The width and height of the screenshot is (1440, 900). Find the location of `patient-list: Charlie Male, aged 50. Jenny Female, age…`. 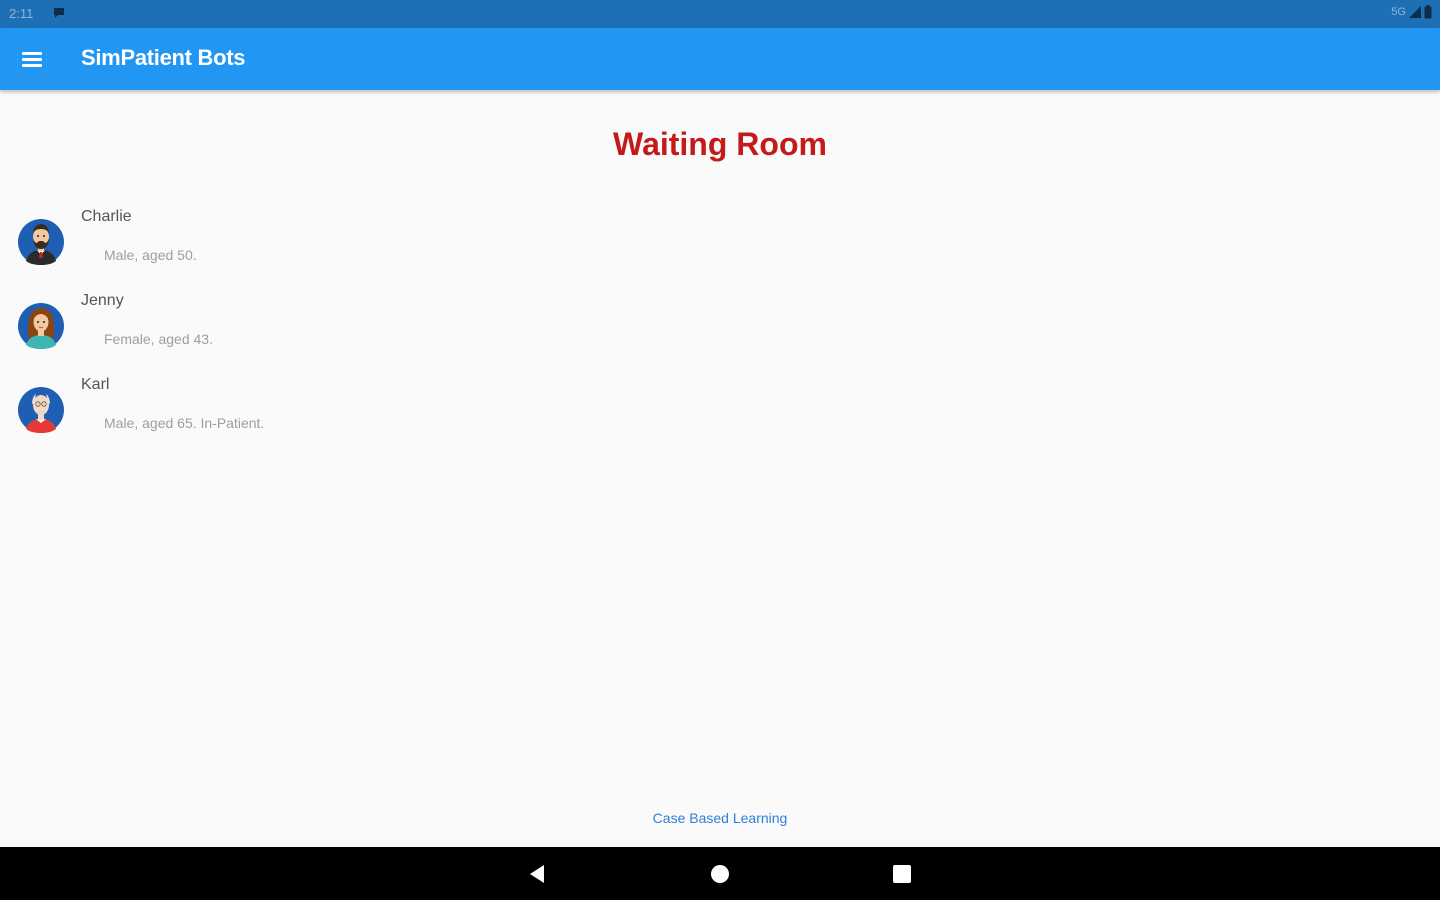

patient-list: Charlie Male, aged 50. Jenny Female, age… is located at coordinates (300, 326).